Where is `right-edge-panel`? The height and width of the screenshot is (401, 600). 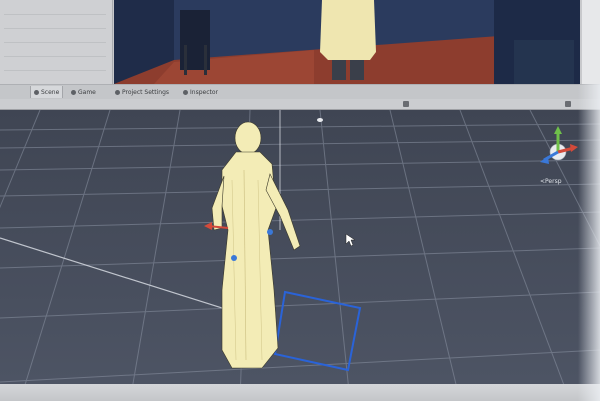 right-edge-panel is located at coordinates (591, 42).